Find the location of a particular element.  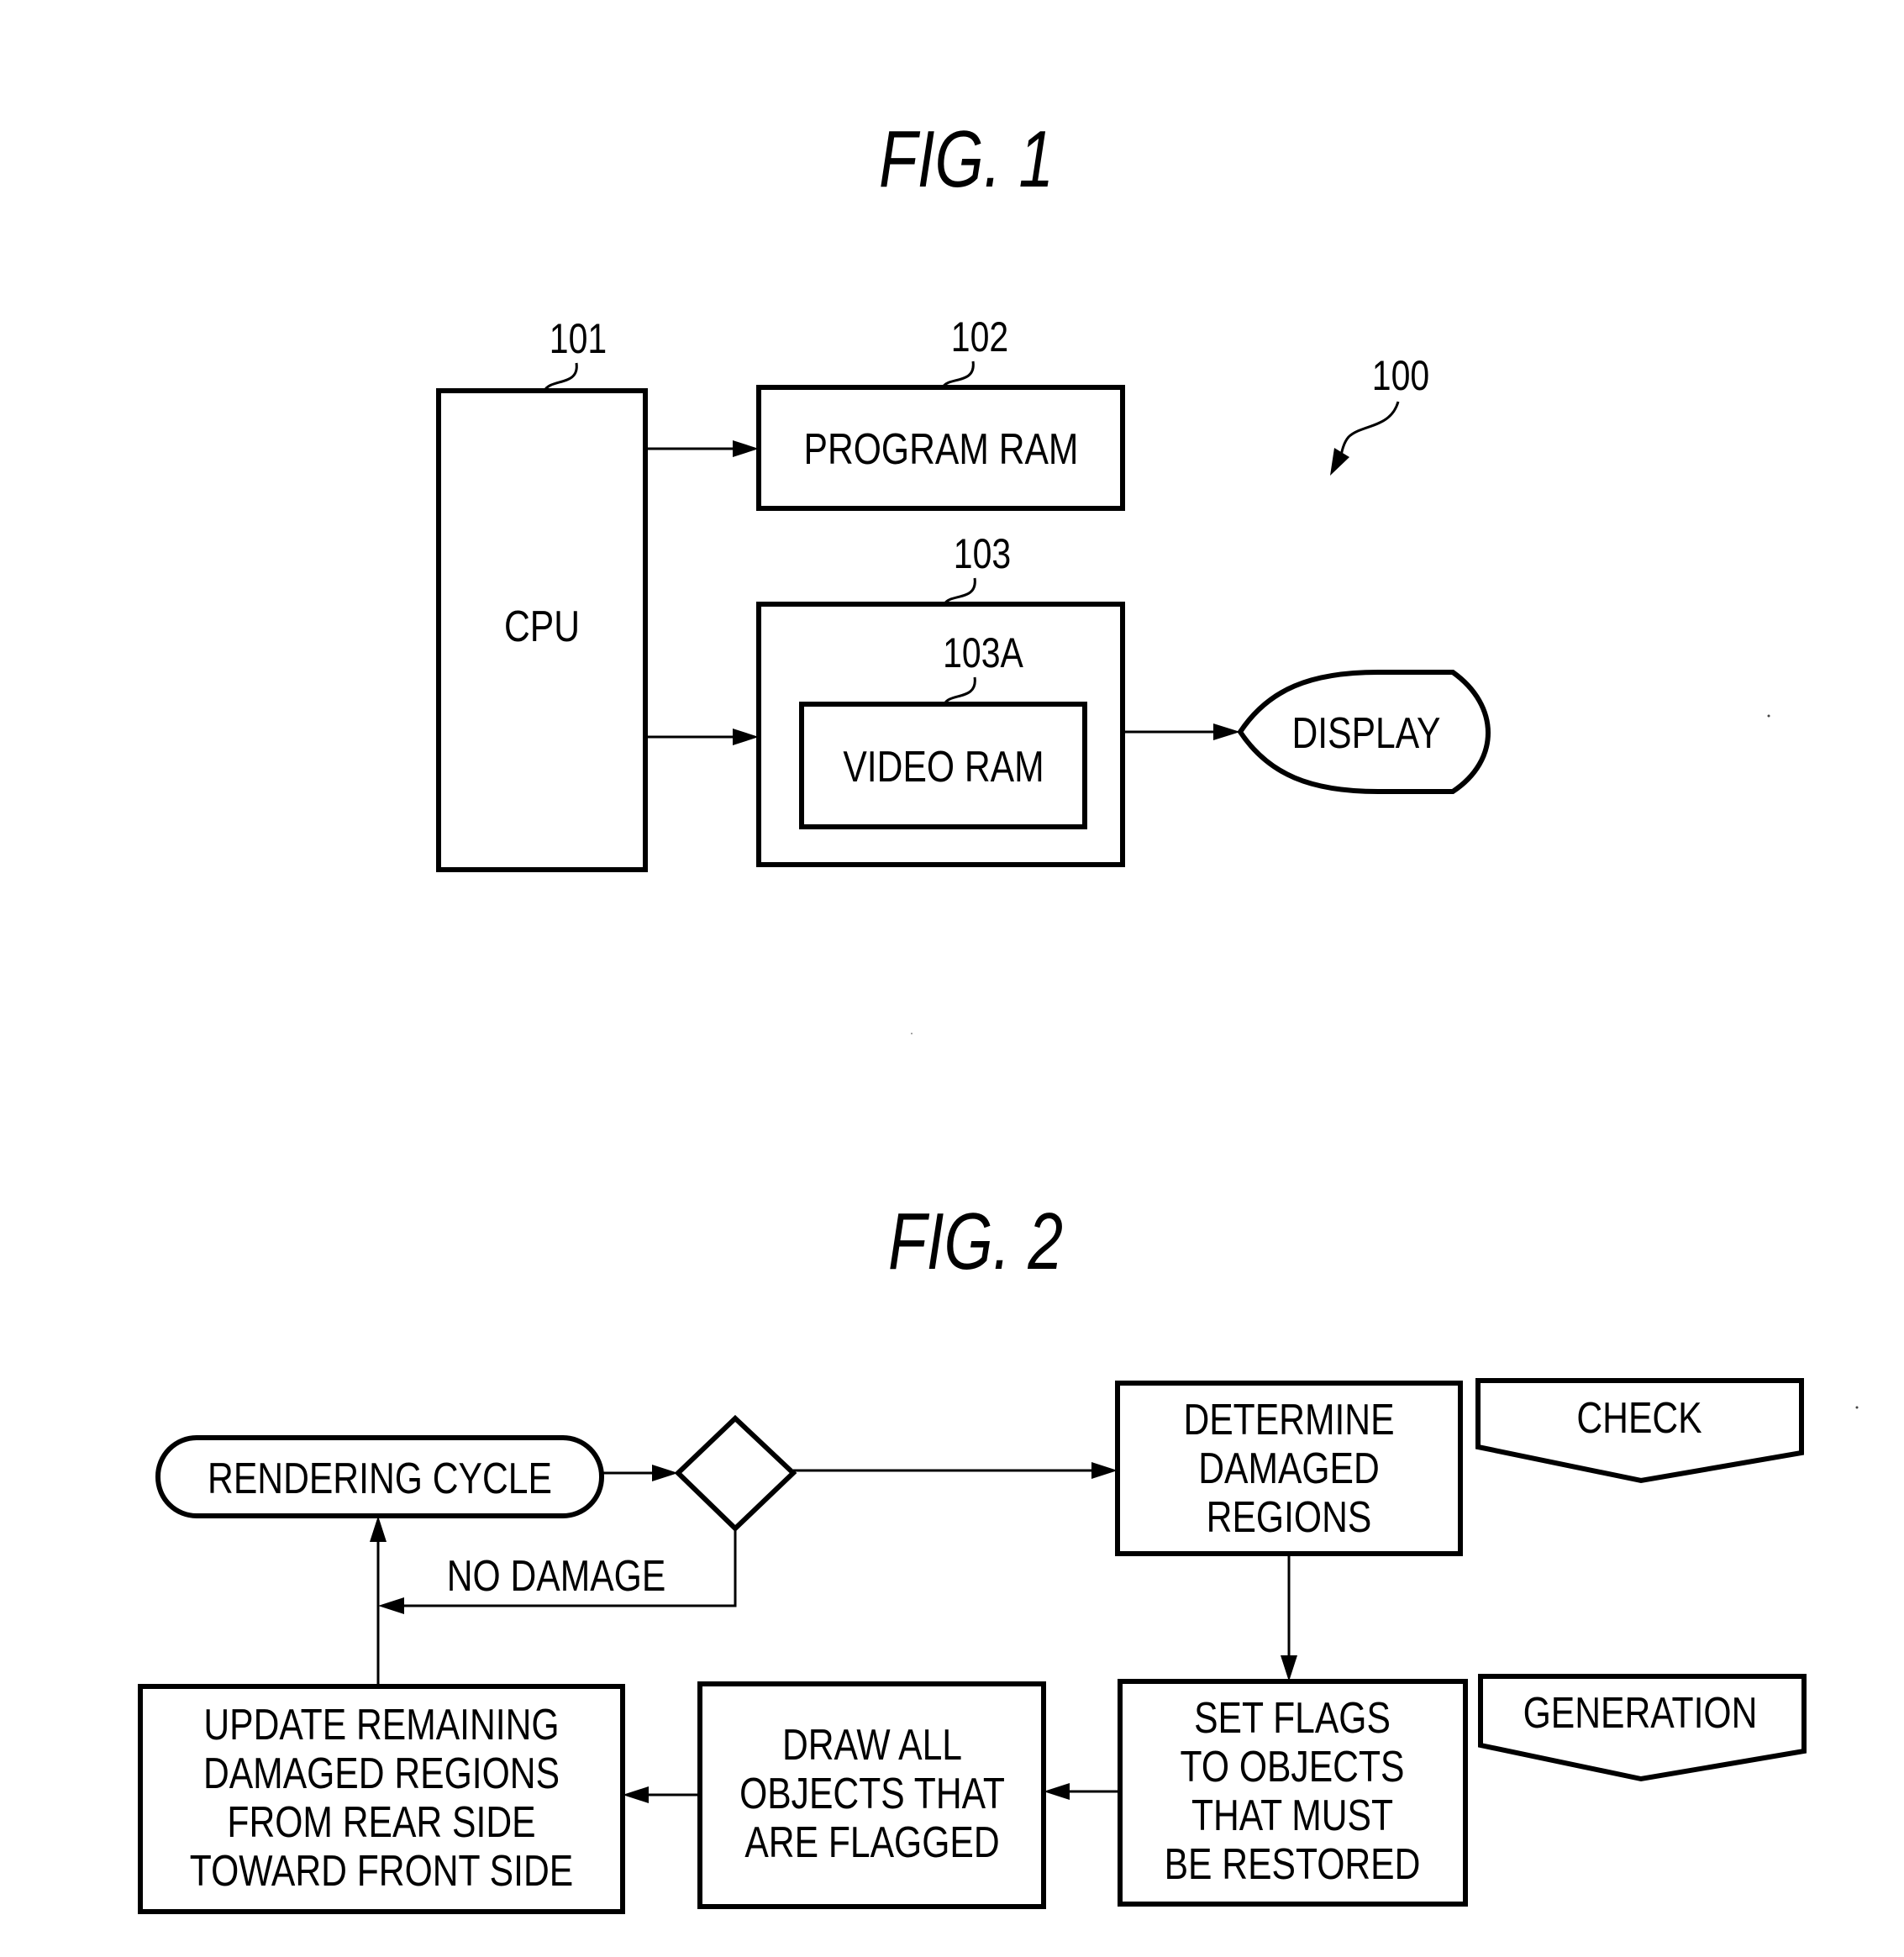

no-damage-arrowhead is located at coordinates (391, 1605).